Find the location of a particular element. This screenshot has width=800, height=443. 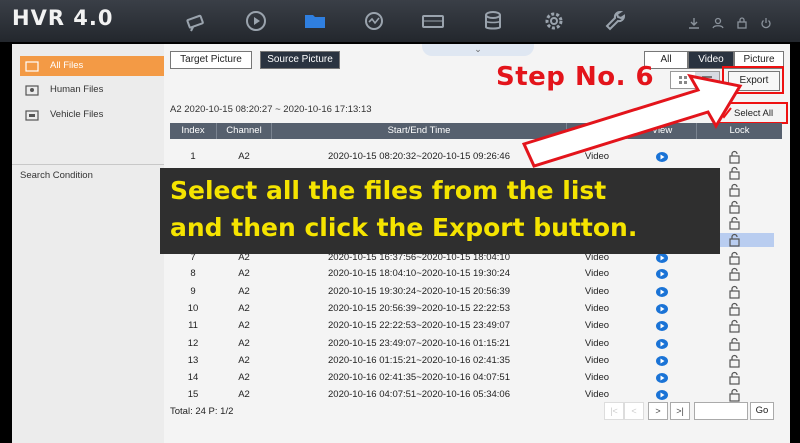

select-all-checkbox: Select All is located at coordinates (751, 113).